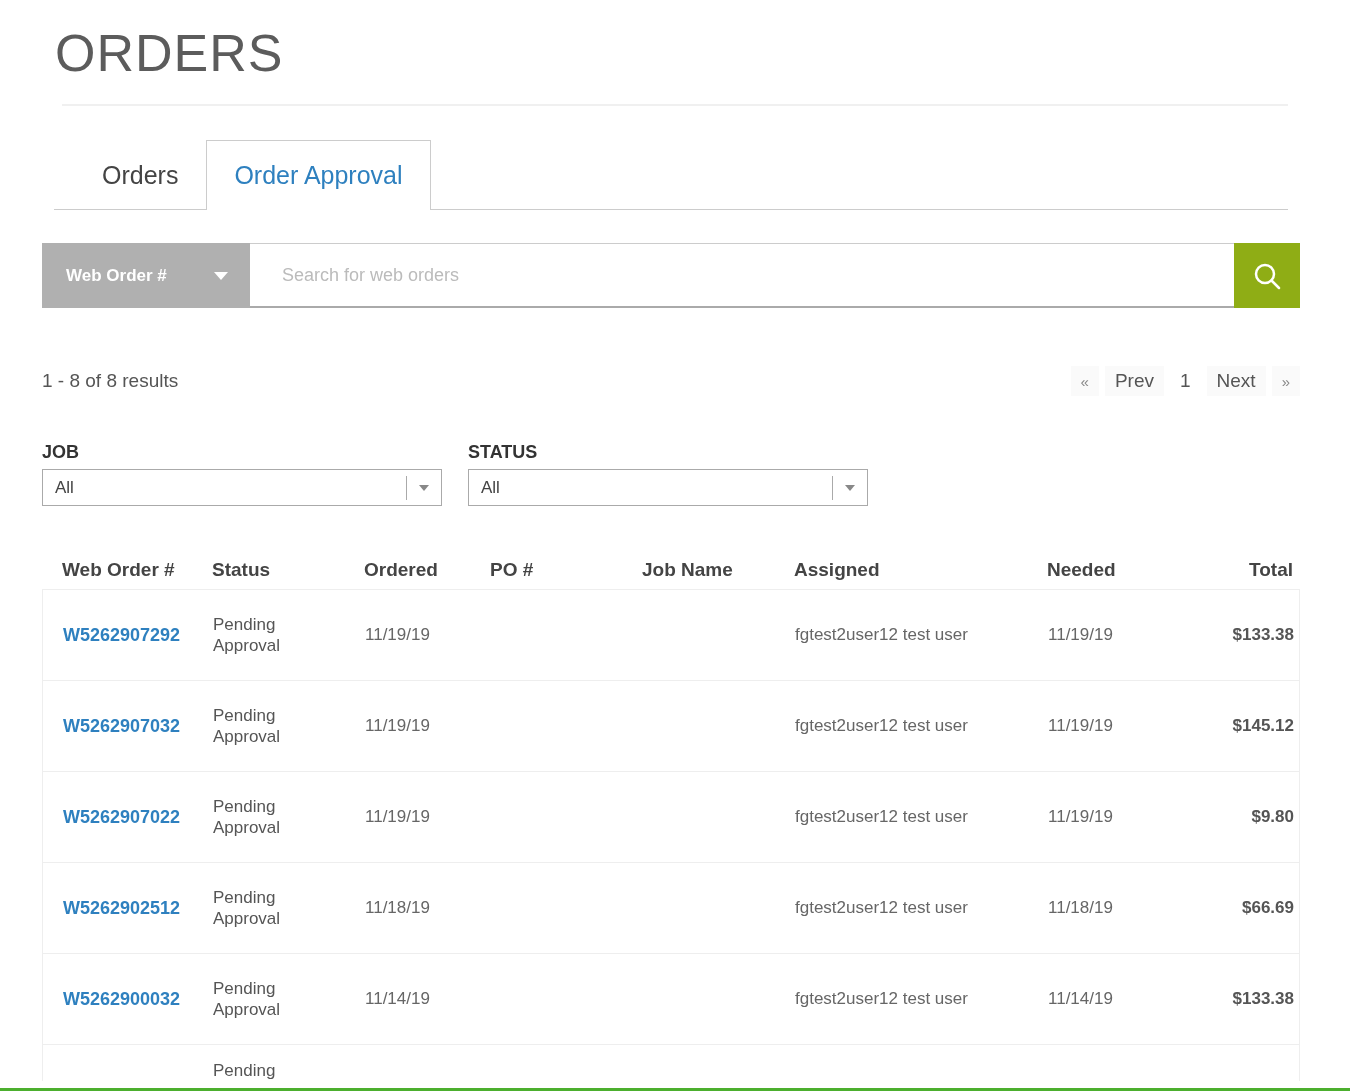 The height and width of the screenshot is (1091, 1350). Describe the element at coordinates (122, 907) in the screenshot. I see `order-link: W5262902512` at that location.